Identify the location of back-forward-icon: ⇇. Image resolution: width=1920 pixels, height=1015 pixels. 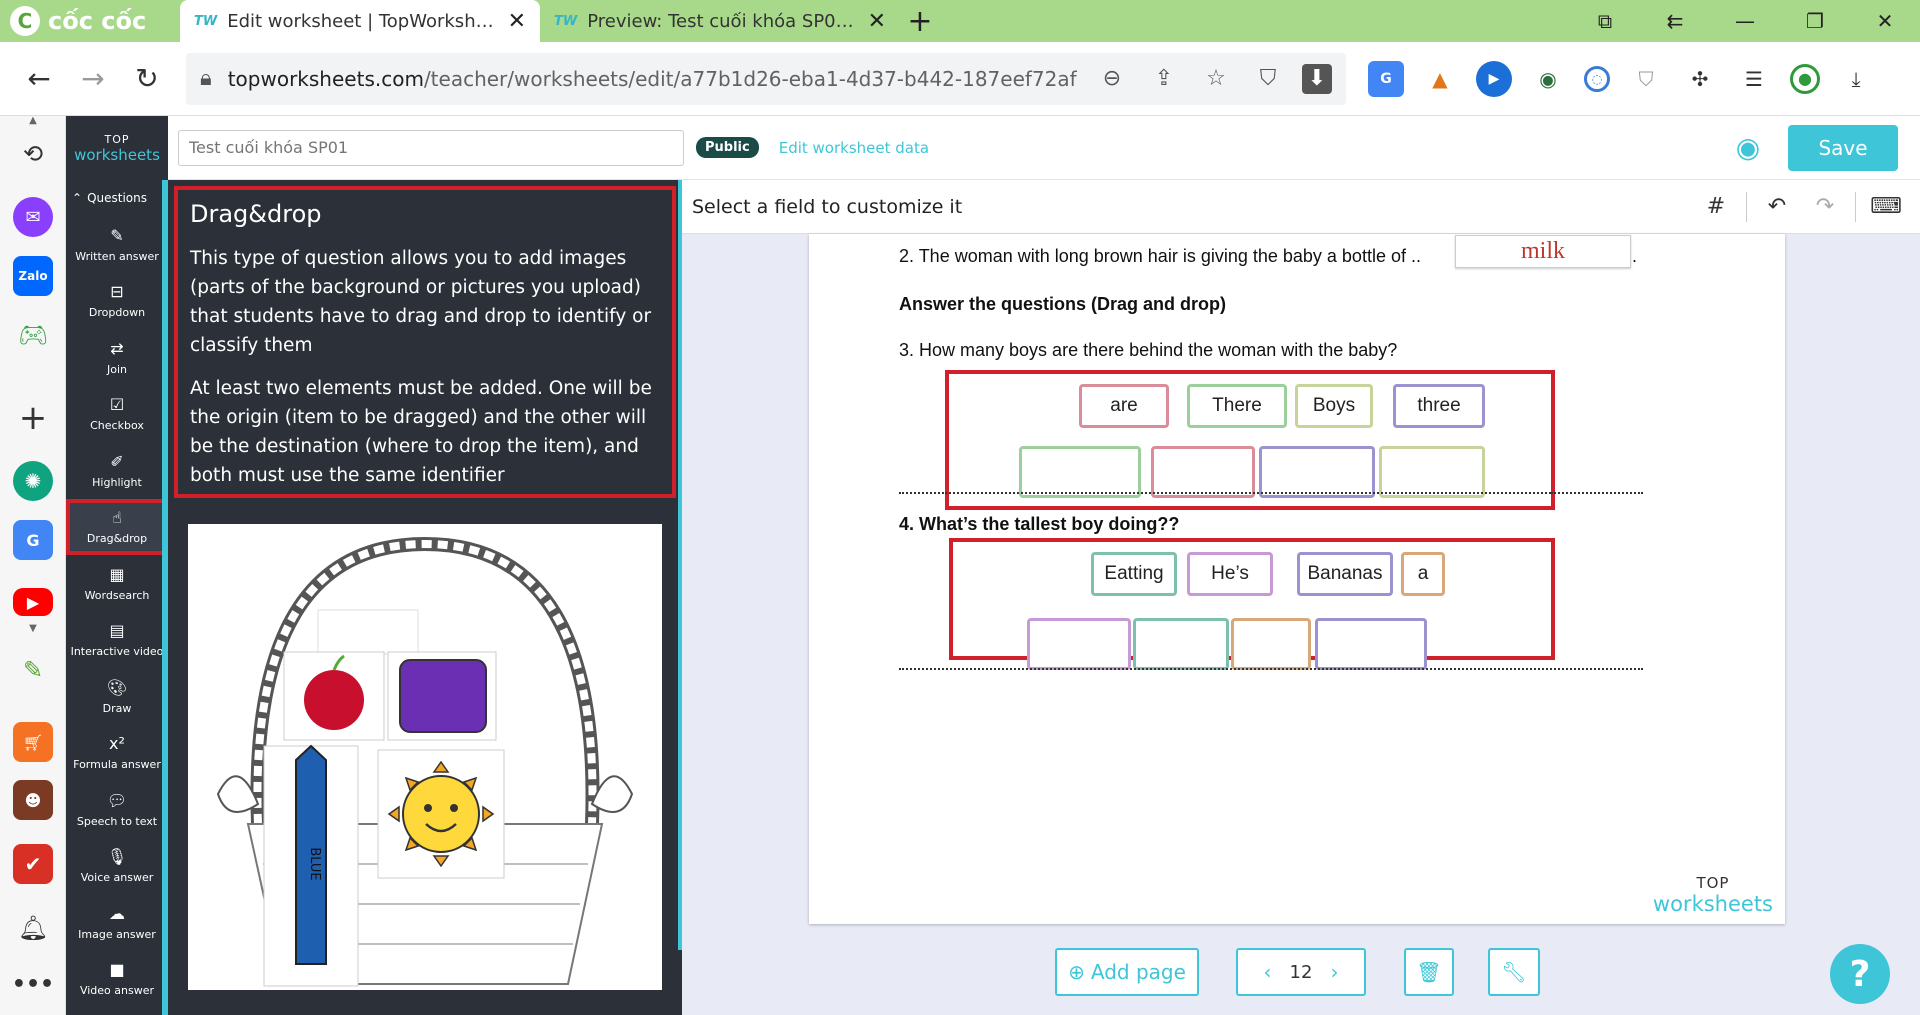
(1675, 21).